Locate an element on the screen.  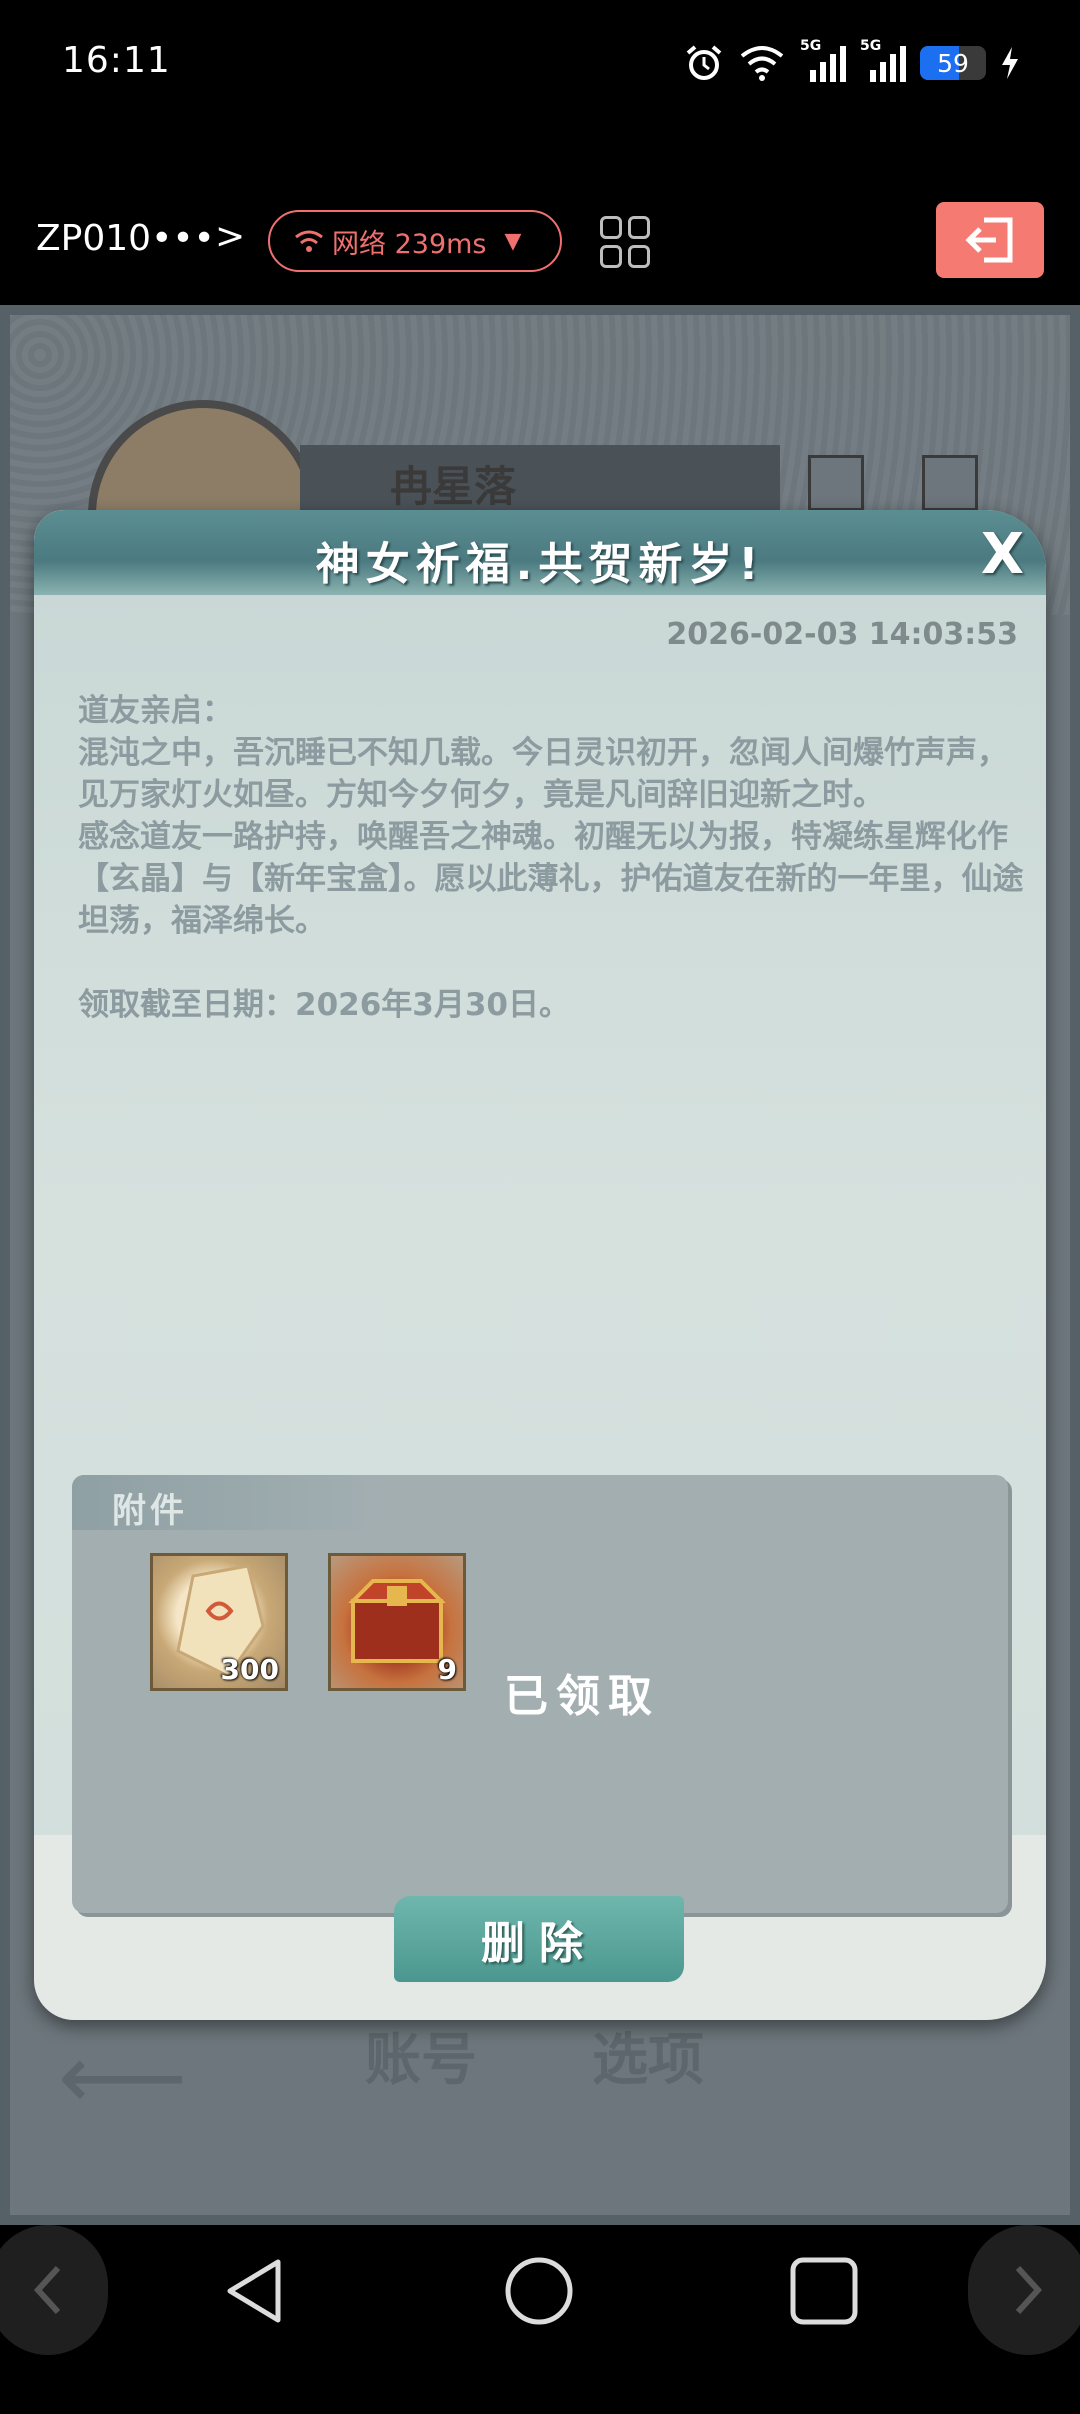
back-arrow-icon: ⟵ is located at coordinates (123, 2077).